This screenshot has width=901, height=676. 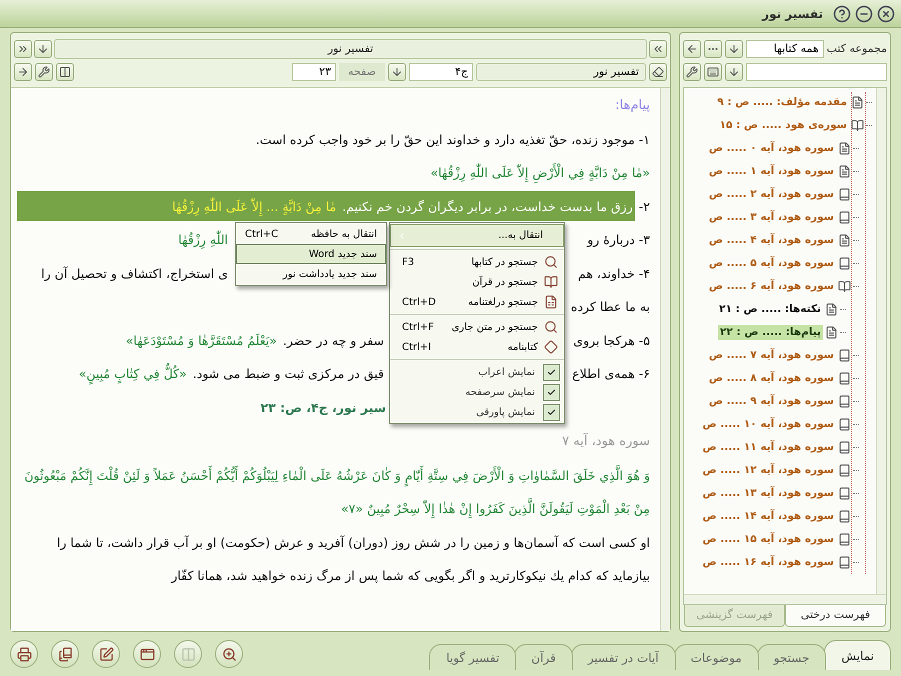 What do you see at coordinates (477, 412) in the screenshot?
I see `menu-item: نمایش پاورقی` at bounding box center [477, 412].